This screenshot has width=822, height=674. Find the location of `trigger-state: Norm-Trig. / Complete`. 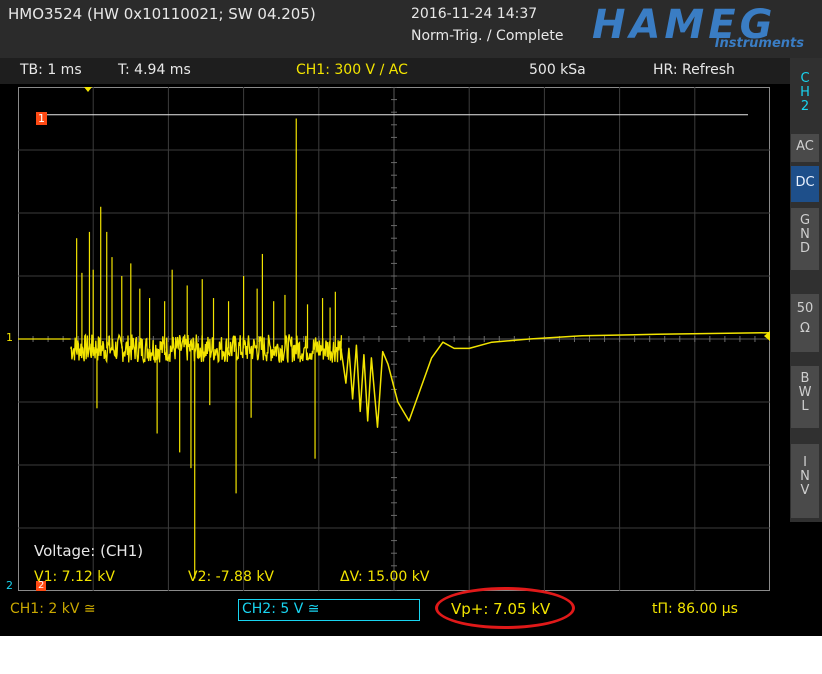

trigger-state: Norm-Trig. / Complete is located at coordinates (487, 36).